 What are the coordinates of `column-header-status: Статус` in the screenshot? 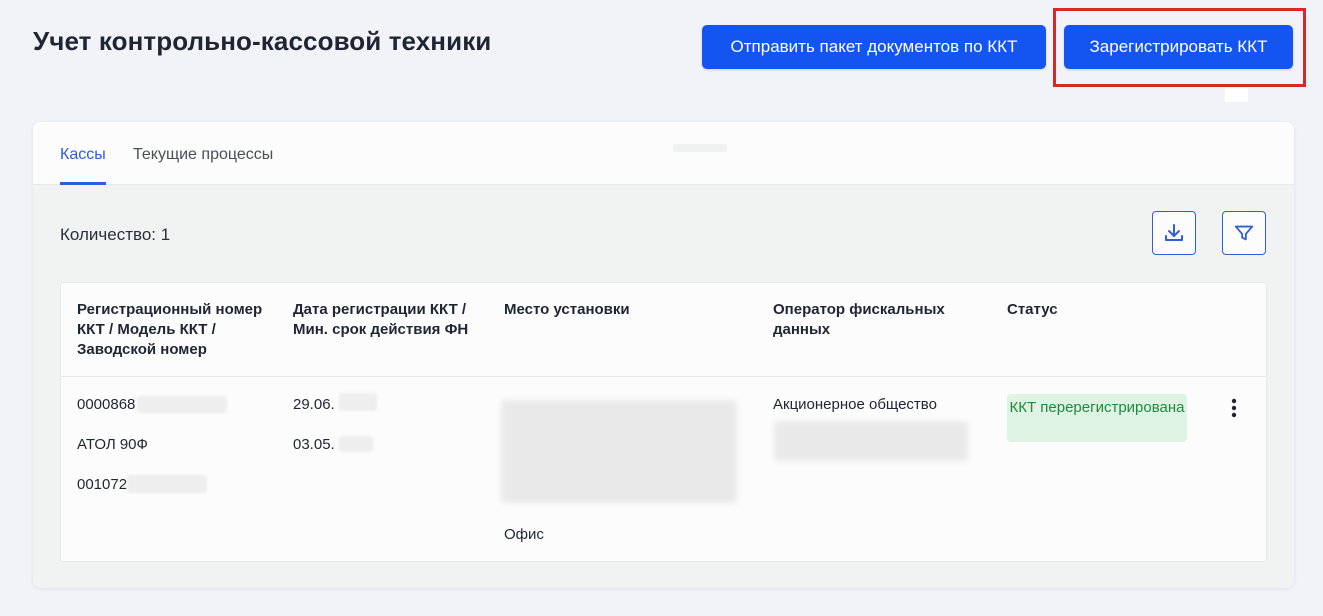 It's located at (1032, 309).